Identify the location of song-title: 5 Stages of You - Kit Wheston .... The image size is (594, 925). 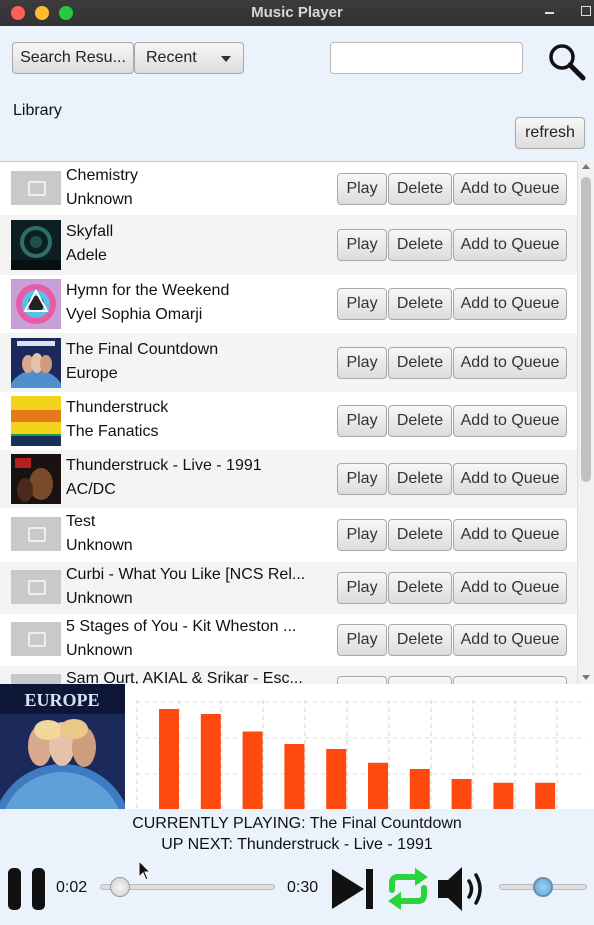
(181, 626).